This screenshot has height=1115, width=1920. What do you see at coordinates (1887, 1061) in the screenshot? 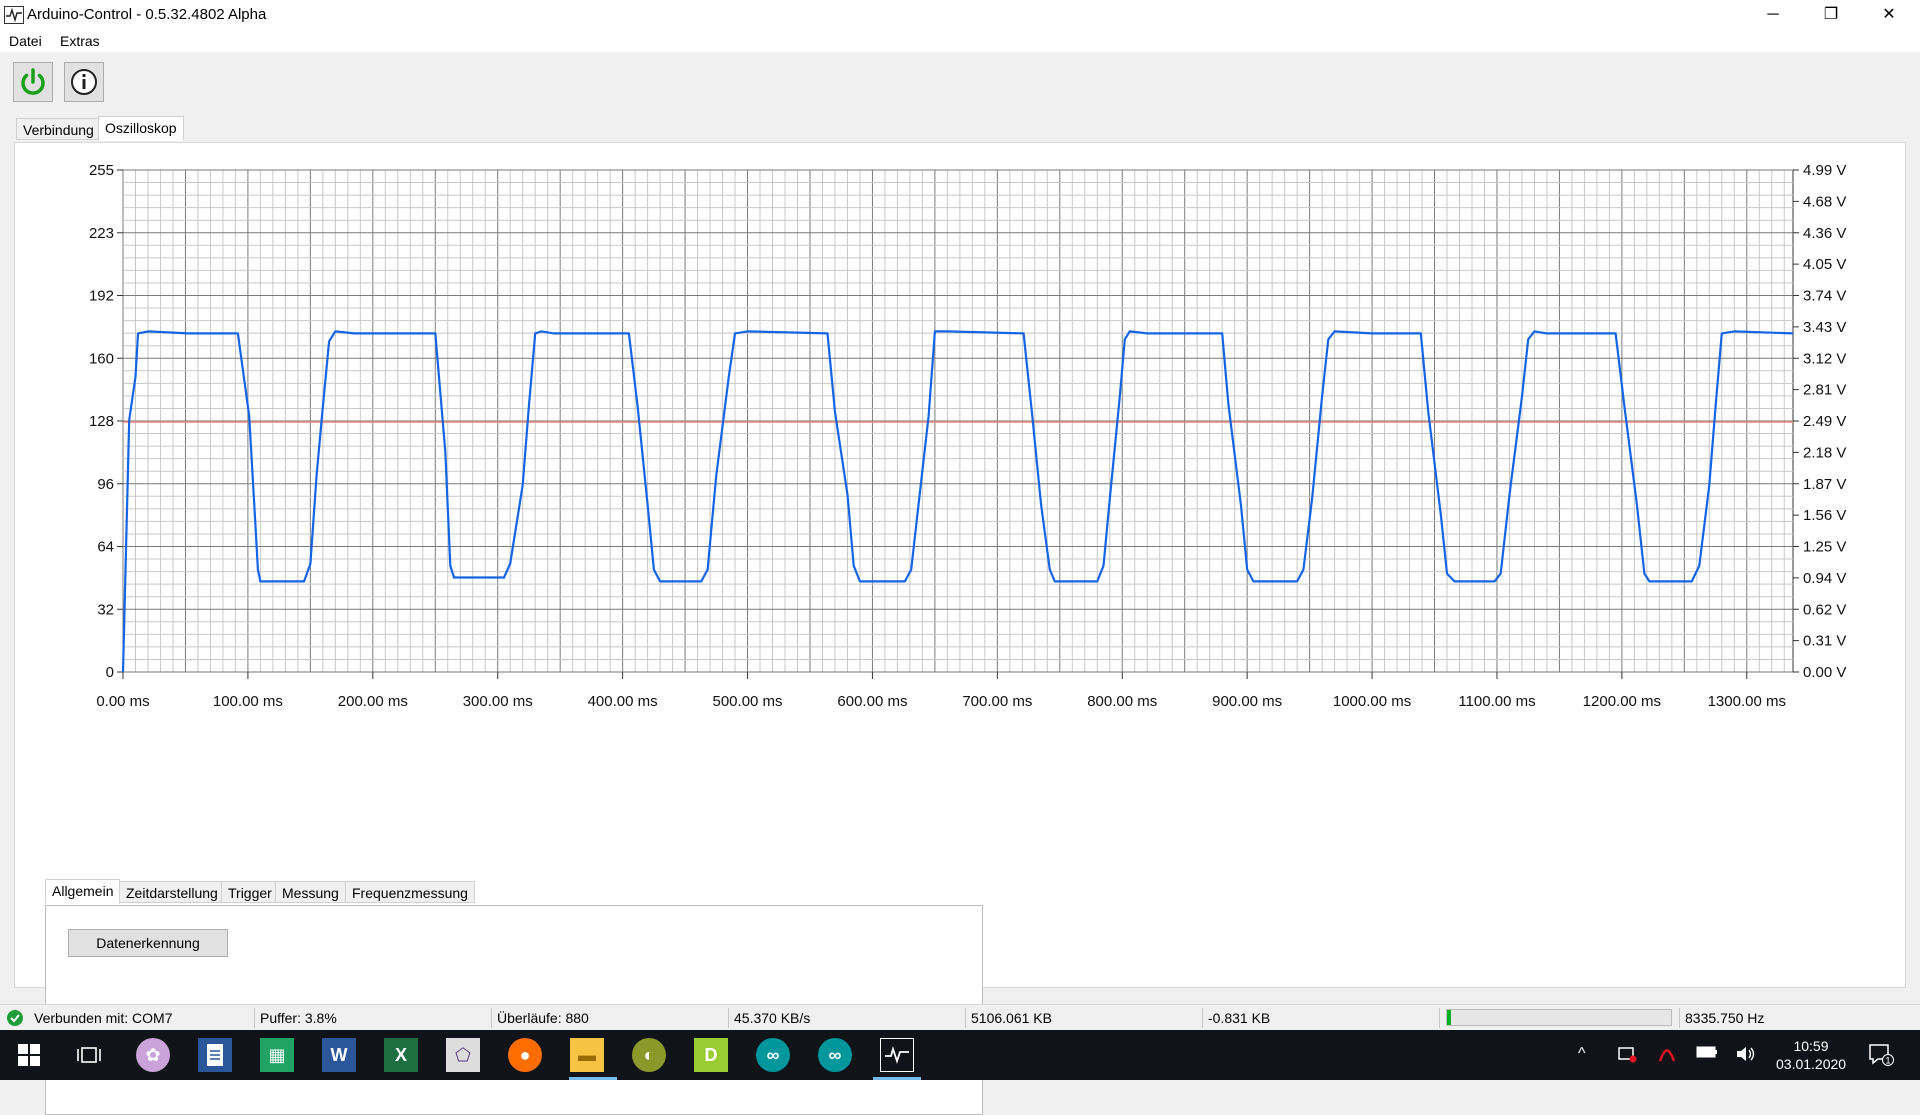
I see `notification-count: 1` at bounding box center [1887, 1061].